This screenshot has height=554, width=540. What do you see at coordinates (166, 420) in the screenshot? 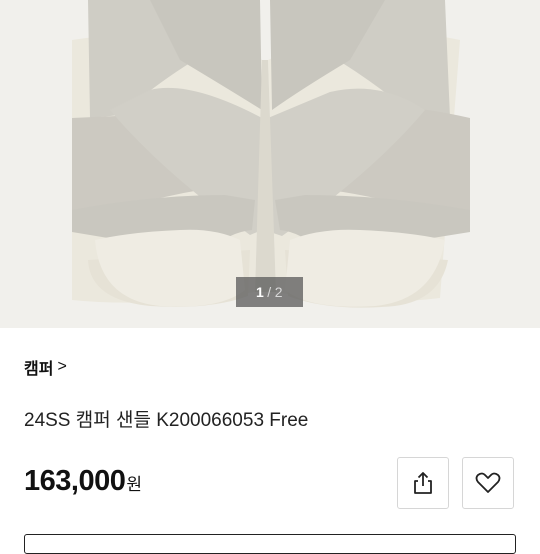
I see `product-title: 24SS 캠퍼 샌들 K200066053 Free` at bounding box center [166, 420].